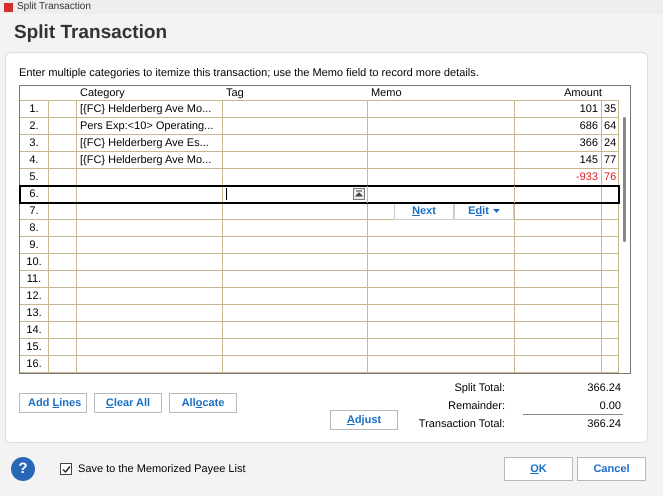  Describe the element at coordinates (583, 93) in the screenshot. I see `column-header: Amount` at that location.